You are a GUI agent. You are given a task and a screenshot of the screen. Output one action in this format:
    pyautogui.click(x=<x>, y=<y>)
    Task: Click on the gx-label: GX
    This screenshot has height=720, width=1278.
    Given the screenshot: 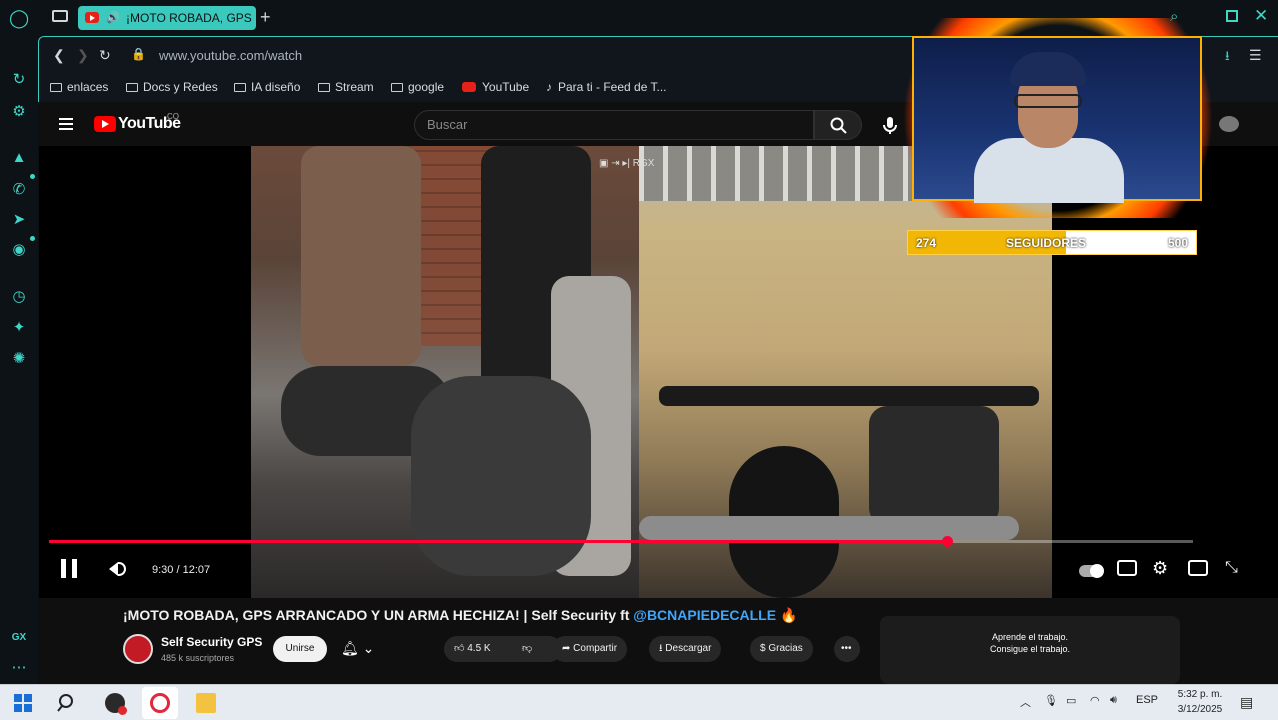 What is the action you would take?
    pyautogui.click(x=19, y=637)
    